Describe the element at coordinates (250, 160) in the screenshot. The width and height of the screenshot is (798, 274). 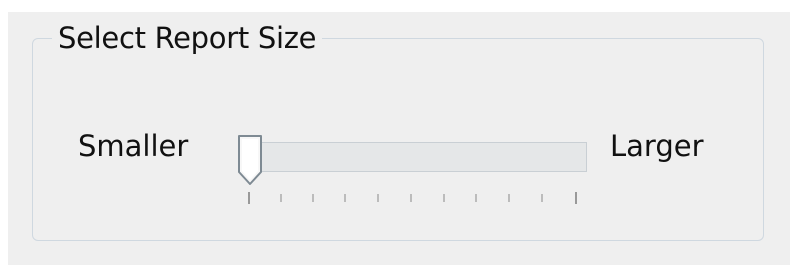
I see `report-size-slider-thumb` at that location.